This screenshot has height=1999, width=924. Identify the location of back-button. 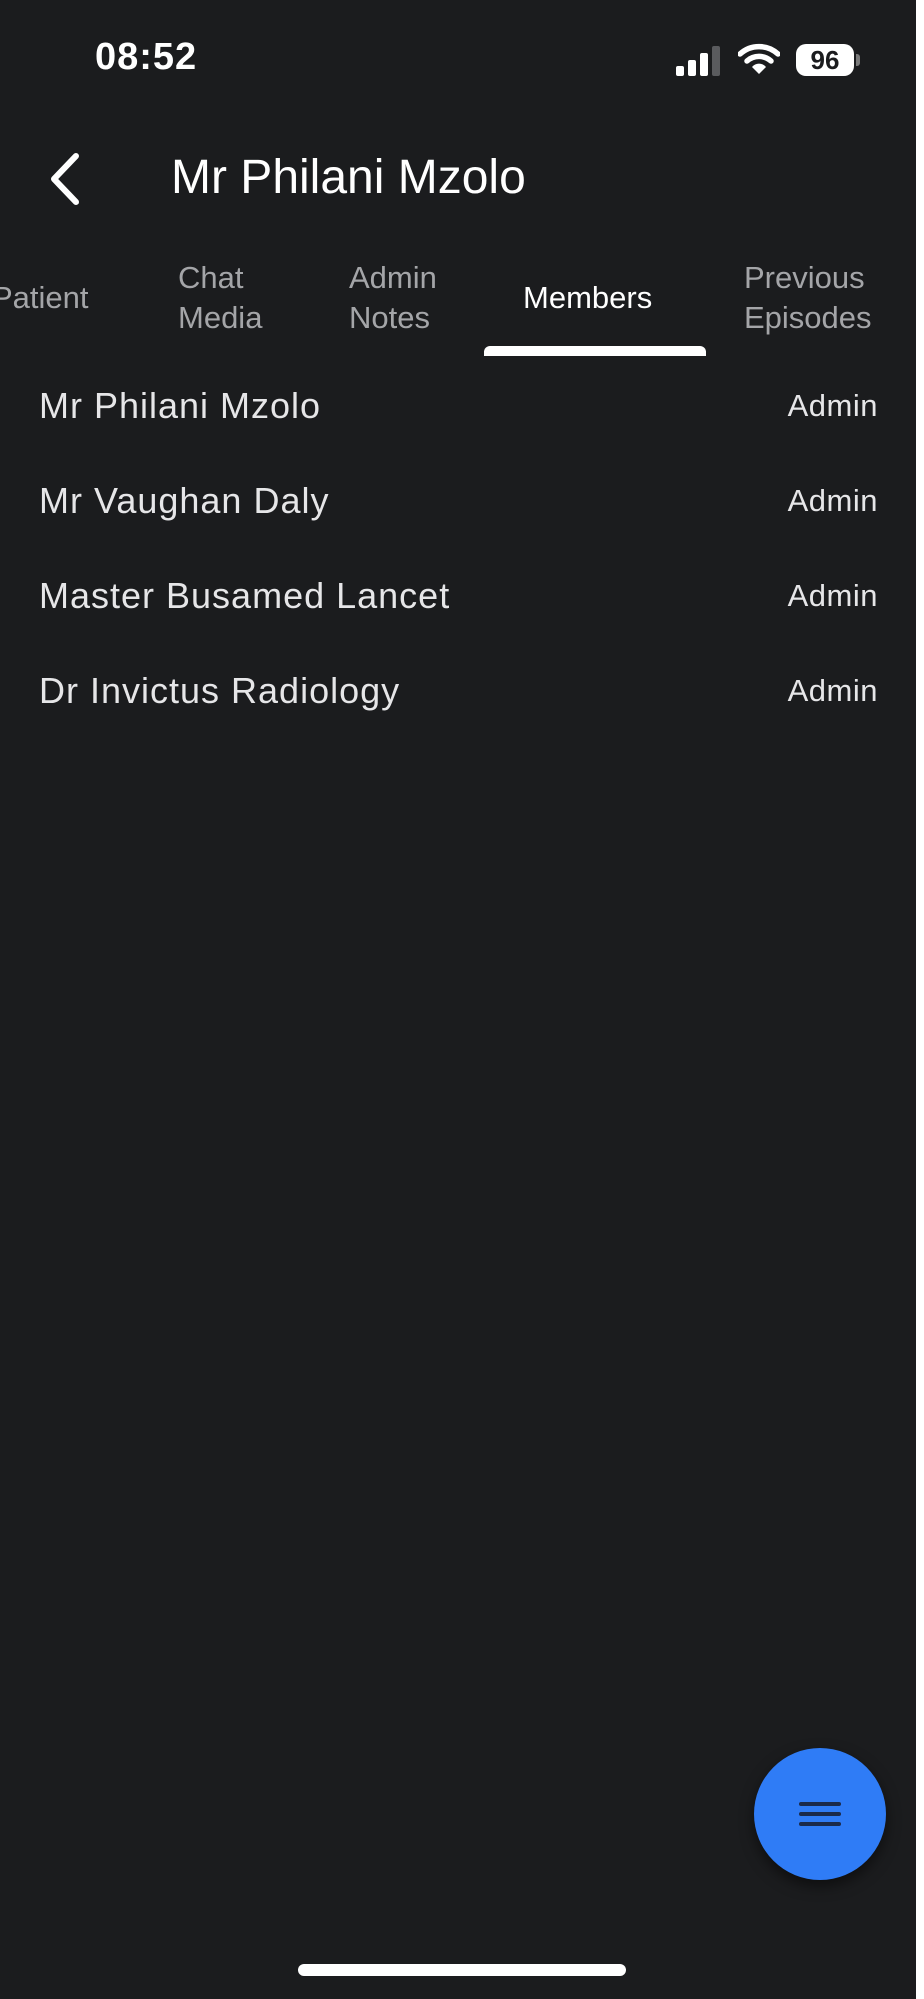
(66, 179).